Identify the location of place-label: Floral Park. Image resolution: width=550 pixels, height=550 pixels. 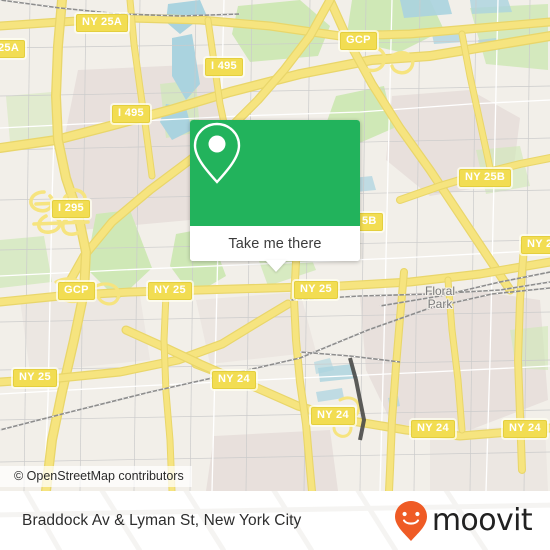
(439, 297).